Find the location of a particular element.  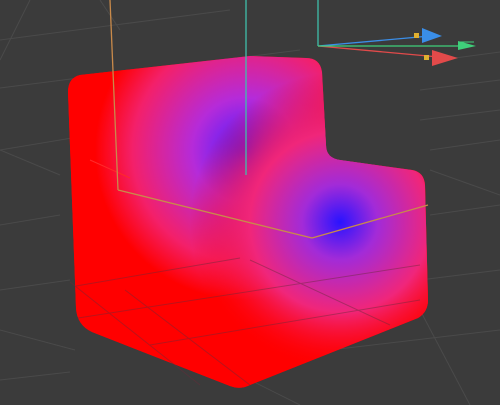

move-z-arrow-icon is located at coordinates (467, 45).